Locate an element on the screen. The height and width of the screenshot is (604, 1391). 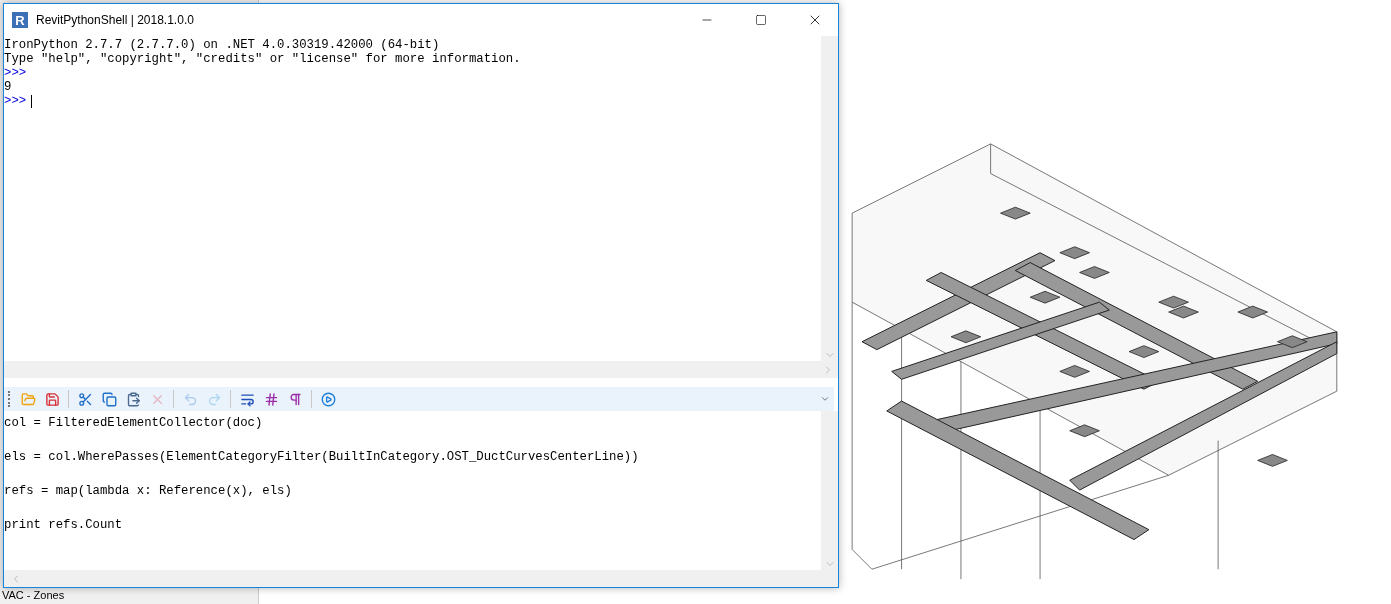
text-cursor is located at coordinates (32, 101).